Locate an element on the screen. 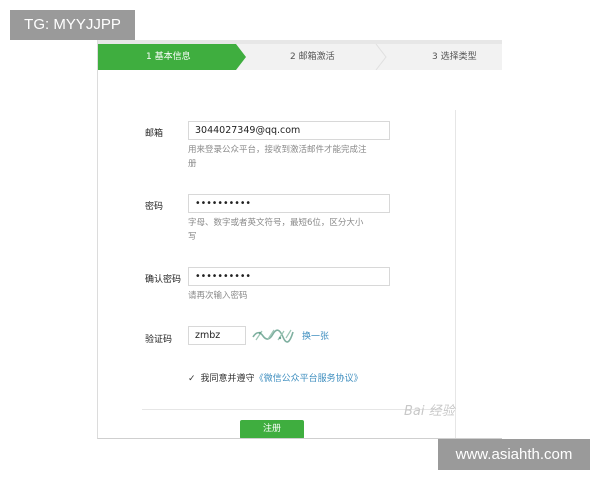 Image resolution: width=600 pixels, height=480 pixels. agreement-row: ✓ 我同意并遵守《微信公众平台服务协议》 is located at coordinates (275, 377).